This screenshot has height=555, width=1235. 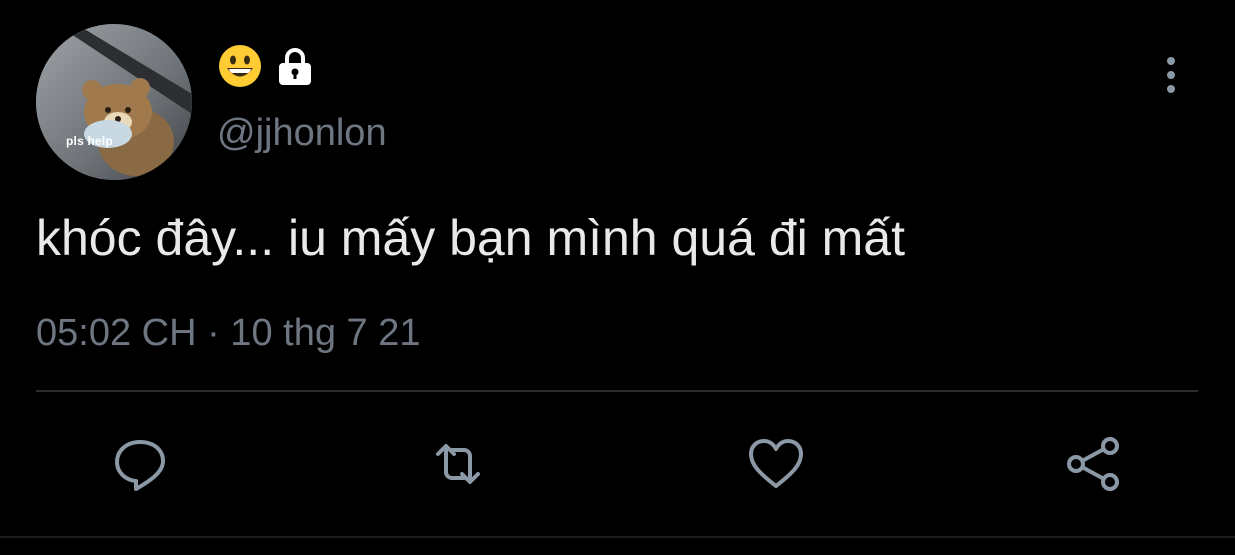 What do you see at coordinates (617, 537) in the screenshot?
I see `bottom-divider` at bounding box center [617, 537].